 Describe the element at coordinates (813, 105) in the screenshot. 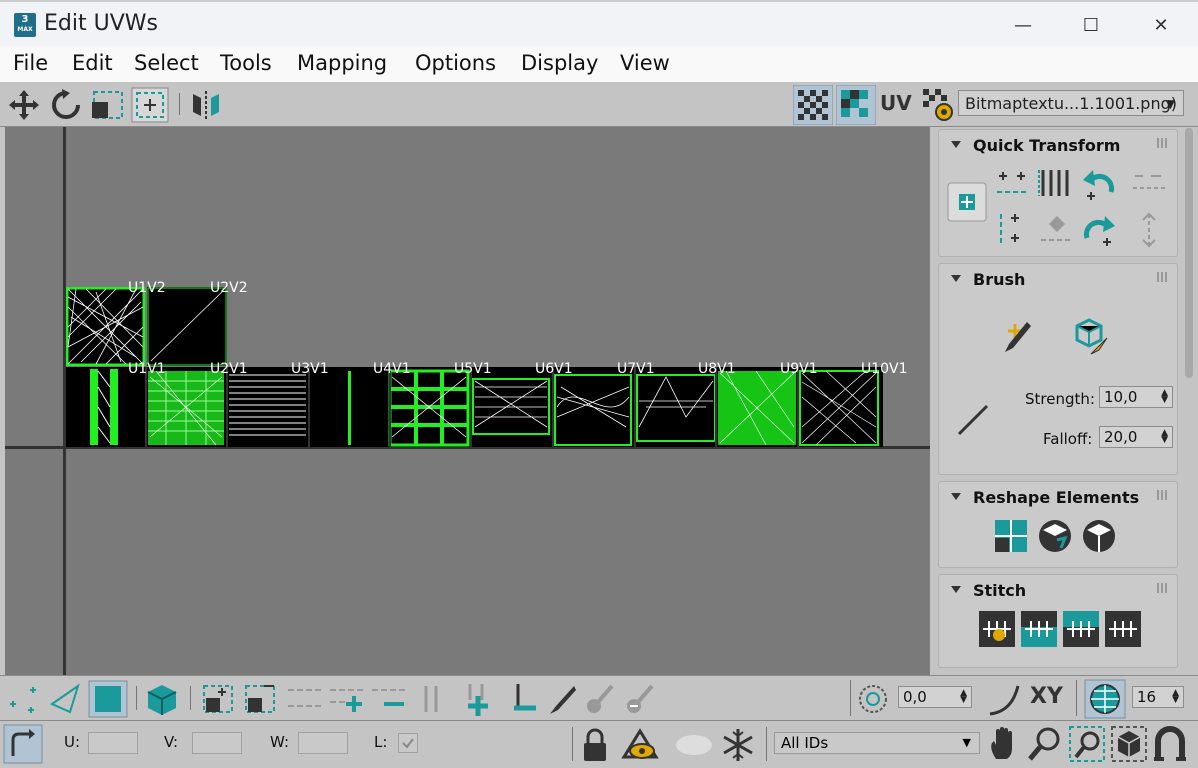

I see `checker-pattern-icon` at that location.